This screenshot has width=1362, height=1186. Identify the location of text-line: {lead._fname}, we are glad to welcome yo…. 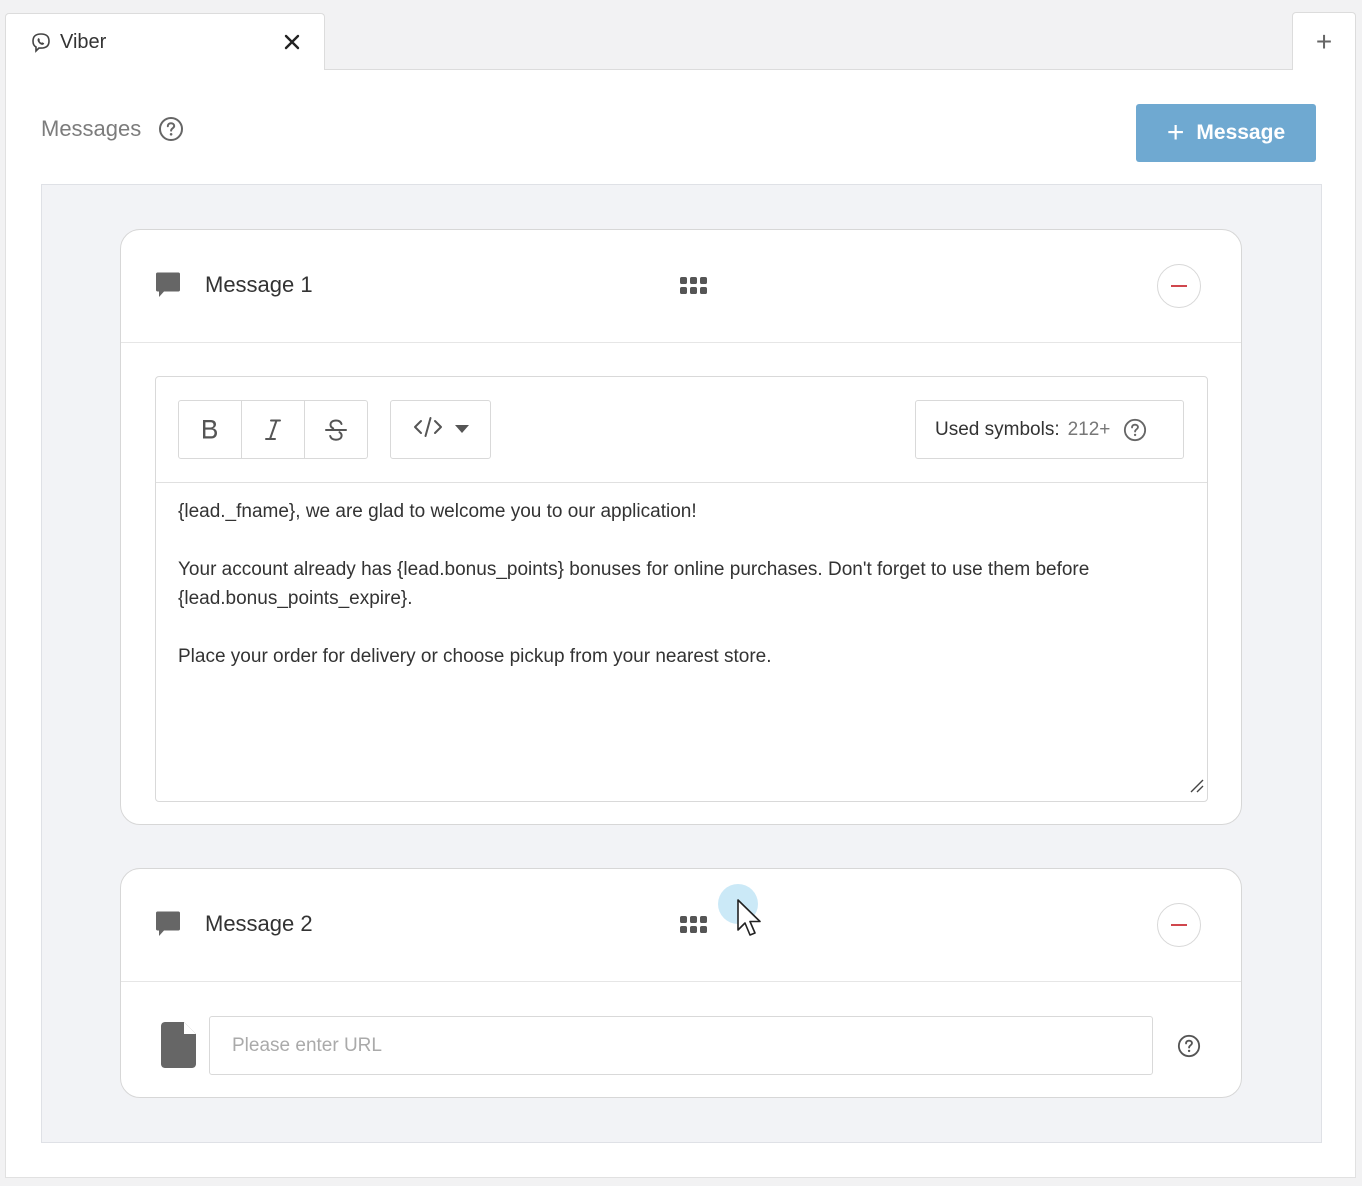
(437, 511).